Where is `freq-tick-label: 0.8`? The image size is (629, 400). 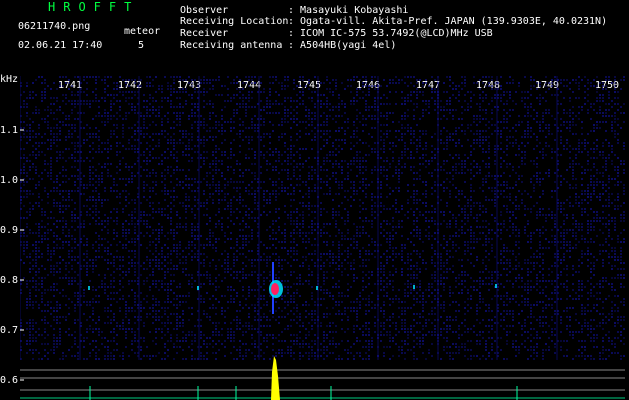
freq-tick-label: 0.8 is located at coordinates (9, 280).